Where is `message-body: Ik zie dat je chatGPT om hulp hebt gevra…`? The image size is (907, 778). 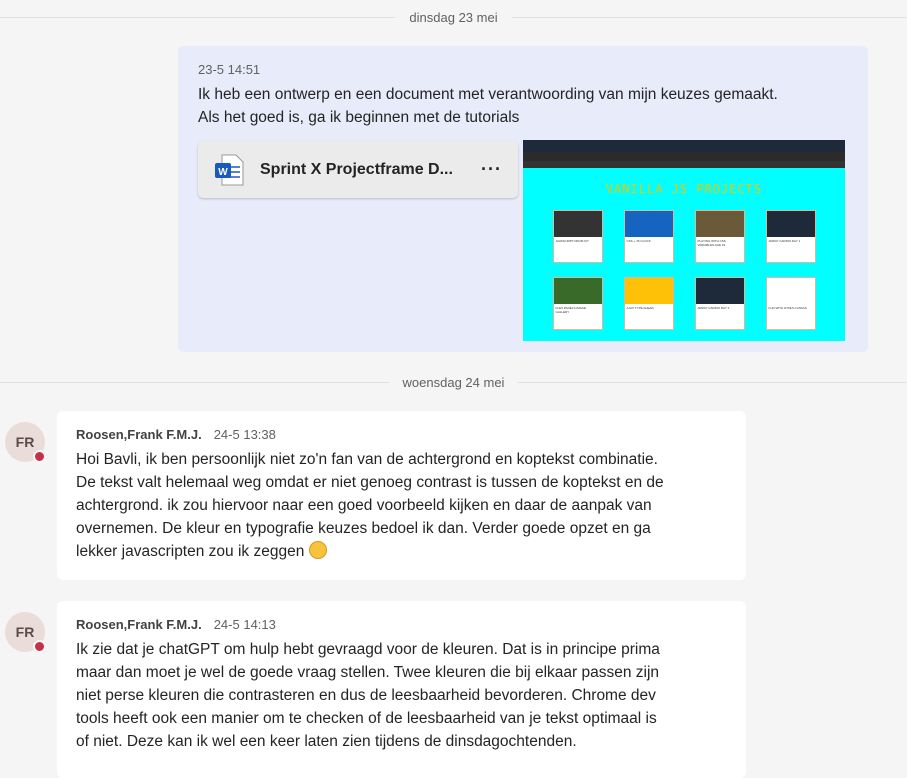
message-body: Ik zie dat je chatGPT om hulp hebt gevra… is located at coordinates (401, 695).